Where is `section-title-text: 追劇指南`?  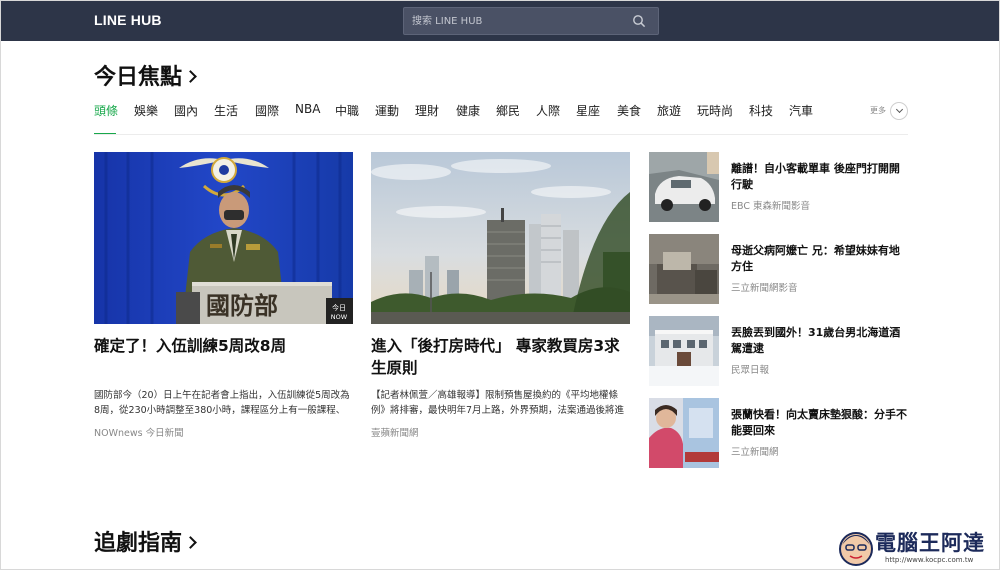 section-title-text: 追劇指南 is located at coordinates (138, 543).